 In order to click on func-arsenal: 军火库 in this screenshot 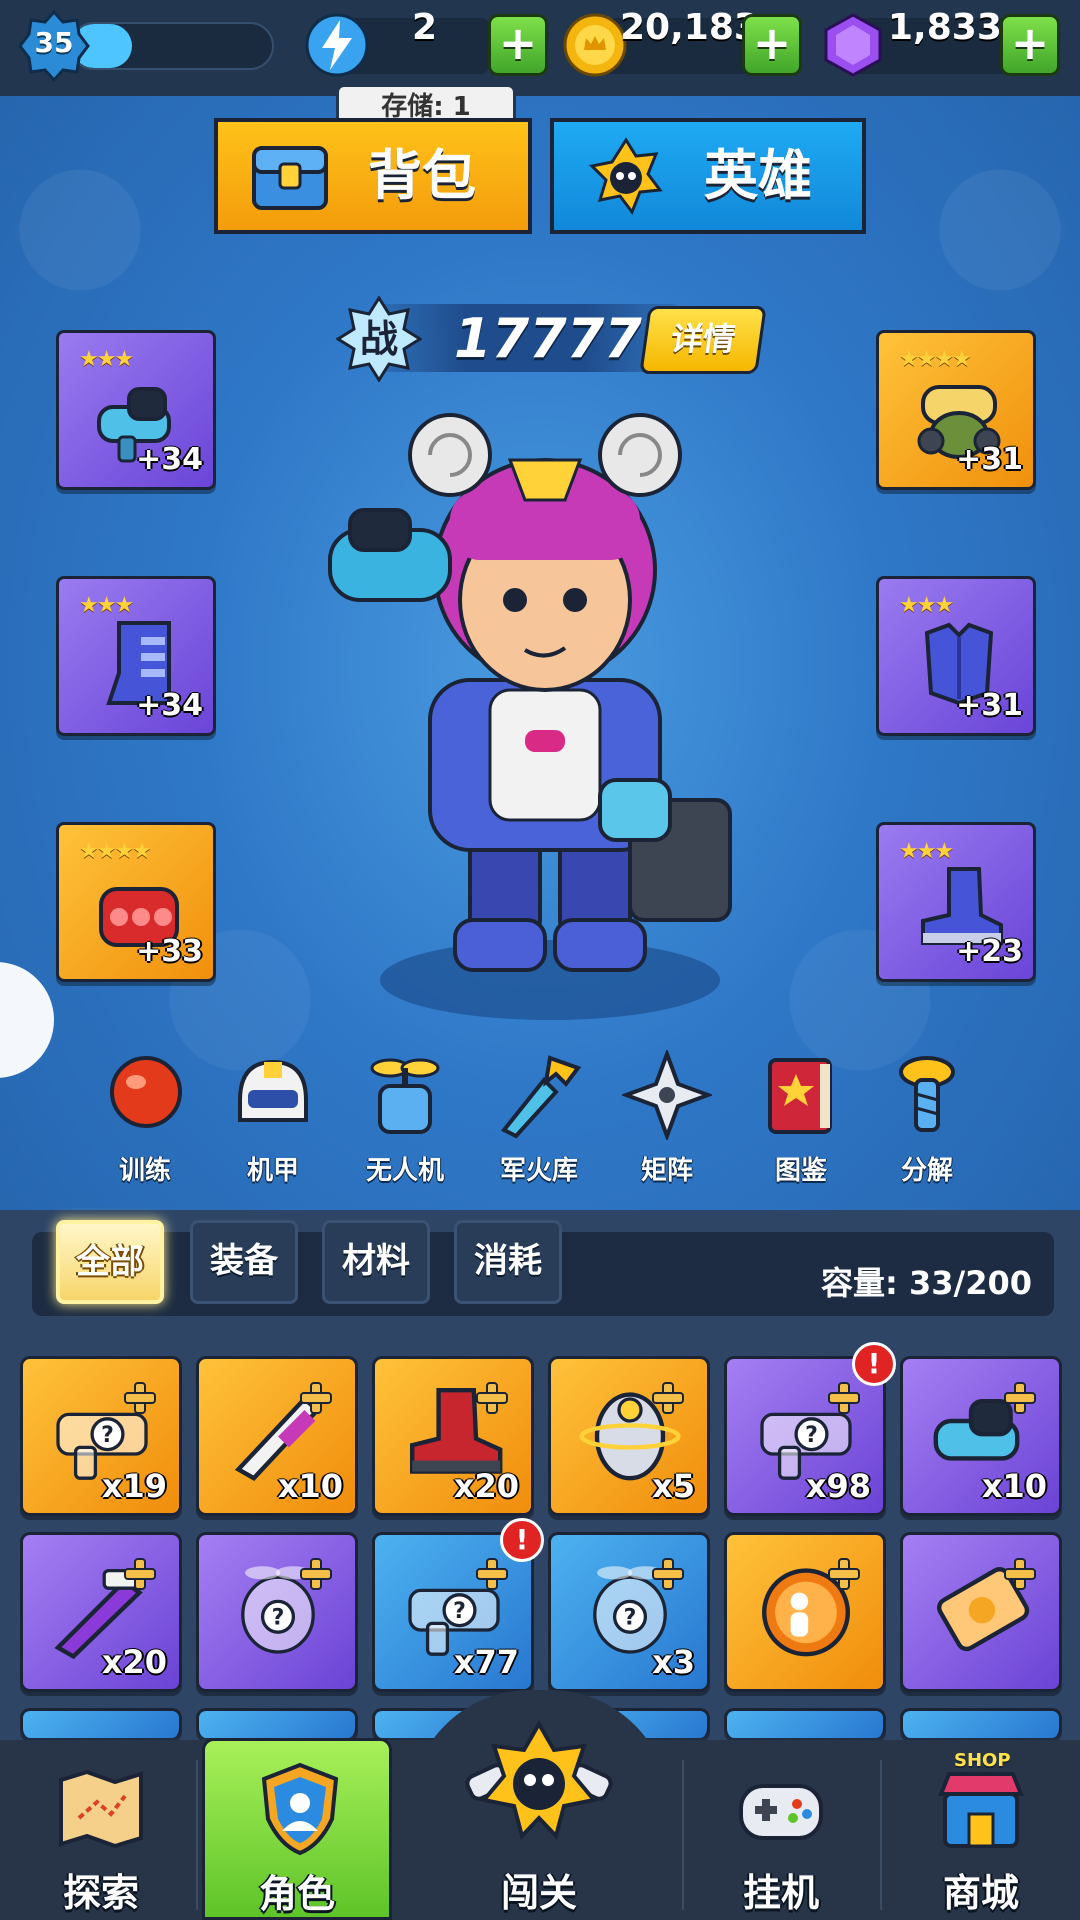, I will do `click(539, 1120)`.